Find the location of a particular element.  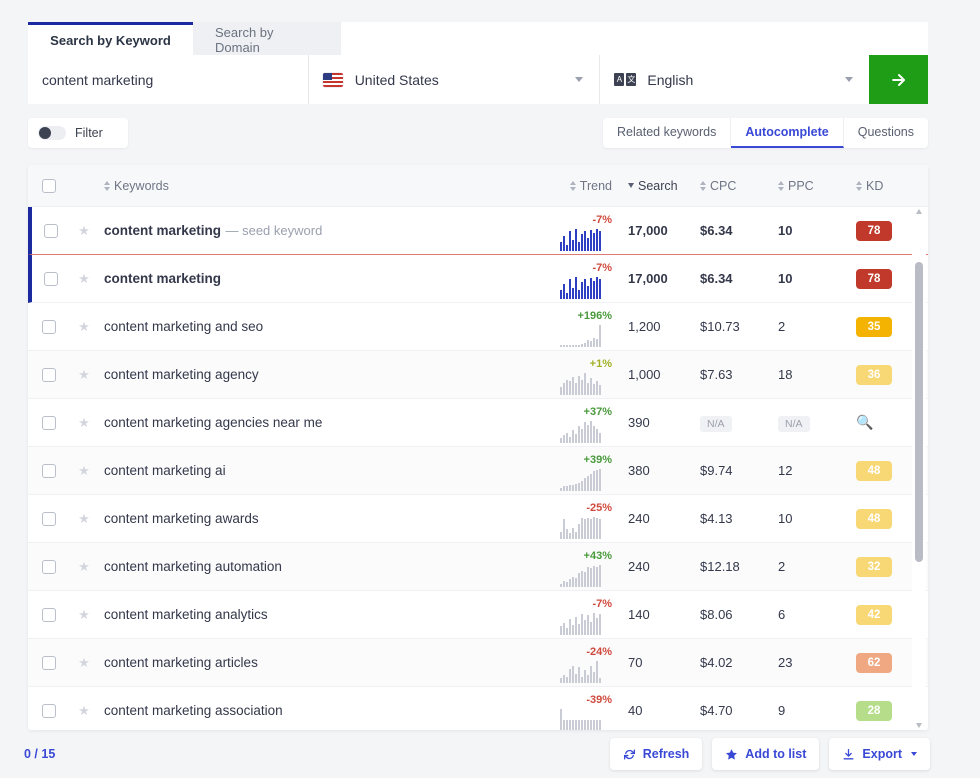

cpc-cell: $9.74 is located at coordinates (731, 471).